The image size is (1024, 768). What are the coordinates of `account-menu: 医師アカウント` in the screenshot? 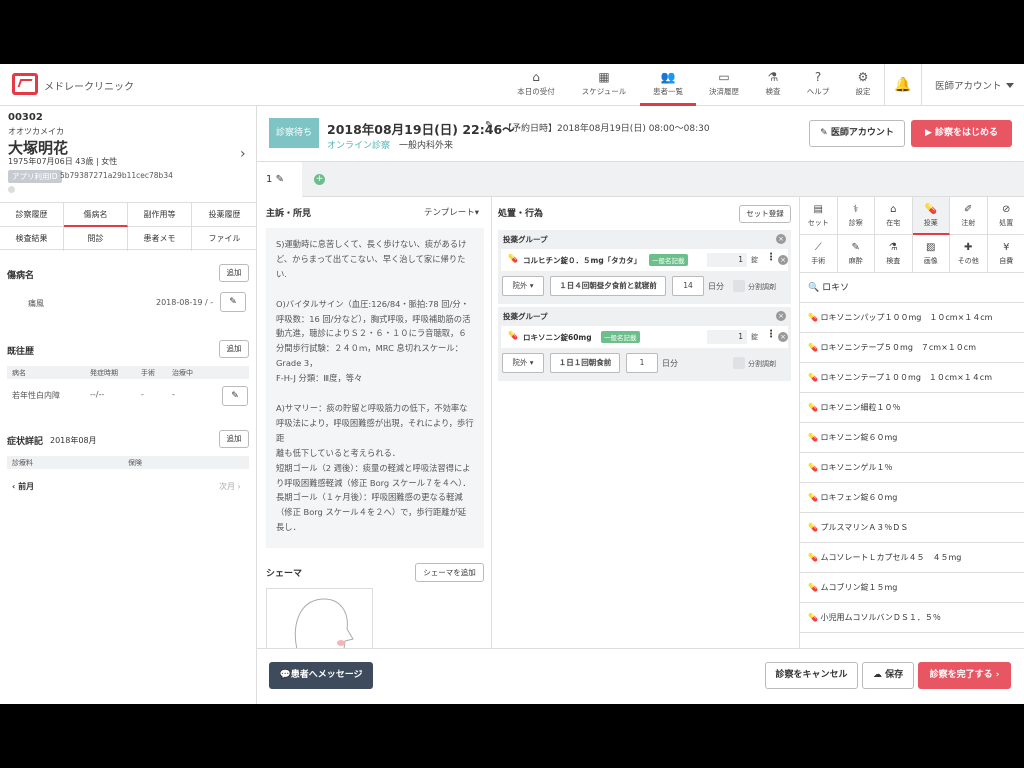 It's located at (968, 85).